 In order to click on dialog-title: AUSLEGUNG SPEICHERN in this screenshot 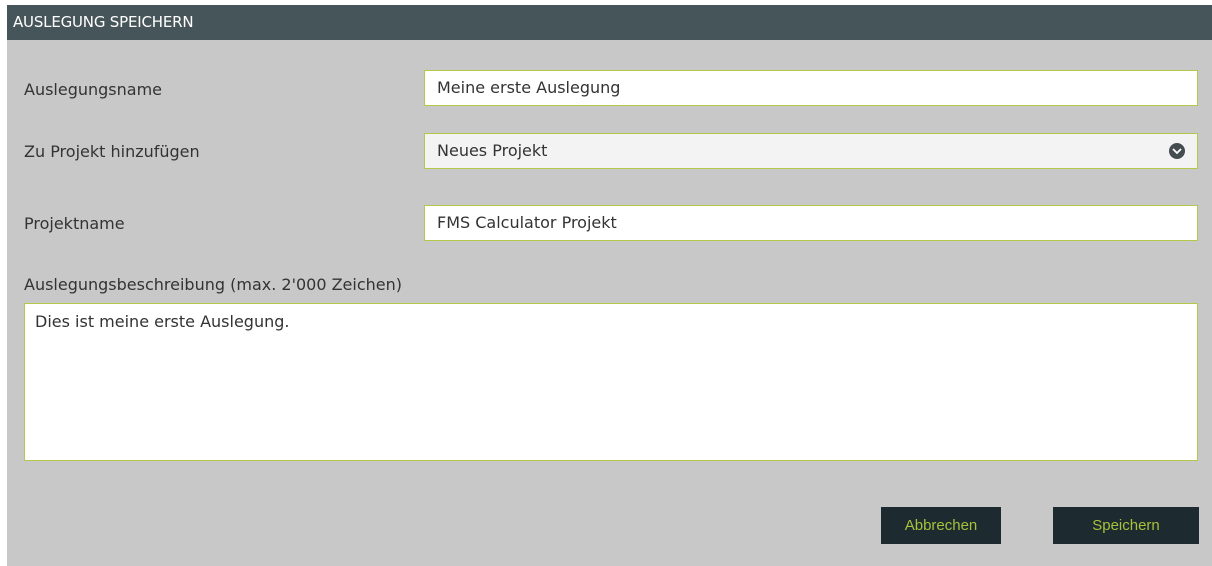, I will do `click(609, 22)`.